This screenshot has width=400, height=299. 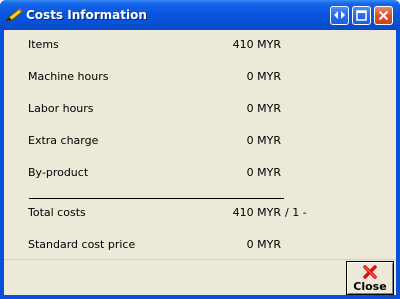 What do you see at coordinates (178, 246) in the screenshot?
I see `standard-cost-row: Standard cost price 0 MYR` at bounding box center [178, 246].